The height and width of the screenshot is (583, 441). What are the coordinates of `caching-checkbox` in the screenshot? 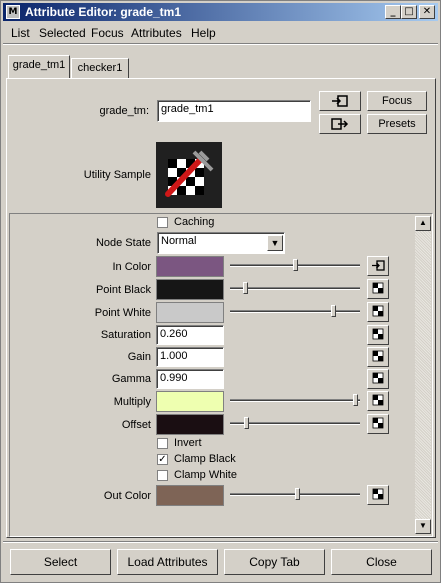 It's located at (162, 222).